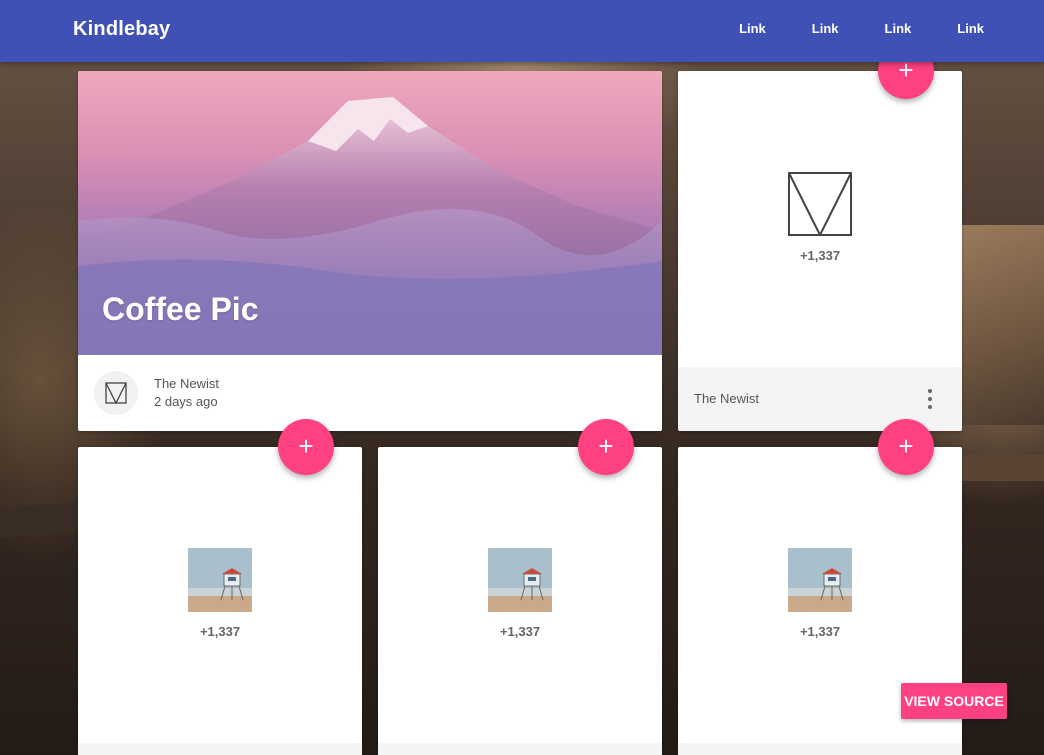 The width and height of the screenshot is (1044, 755). I want to click on top-app-bar: Kindlebay Link Link Link Link, so click(522, 31).